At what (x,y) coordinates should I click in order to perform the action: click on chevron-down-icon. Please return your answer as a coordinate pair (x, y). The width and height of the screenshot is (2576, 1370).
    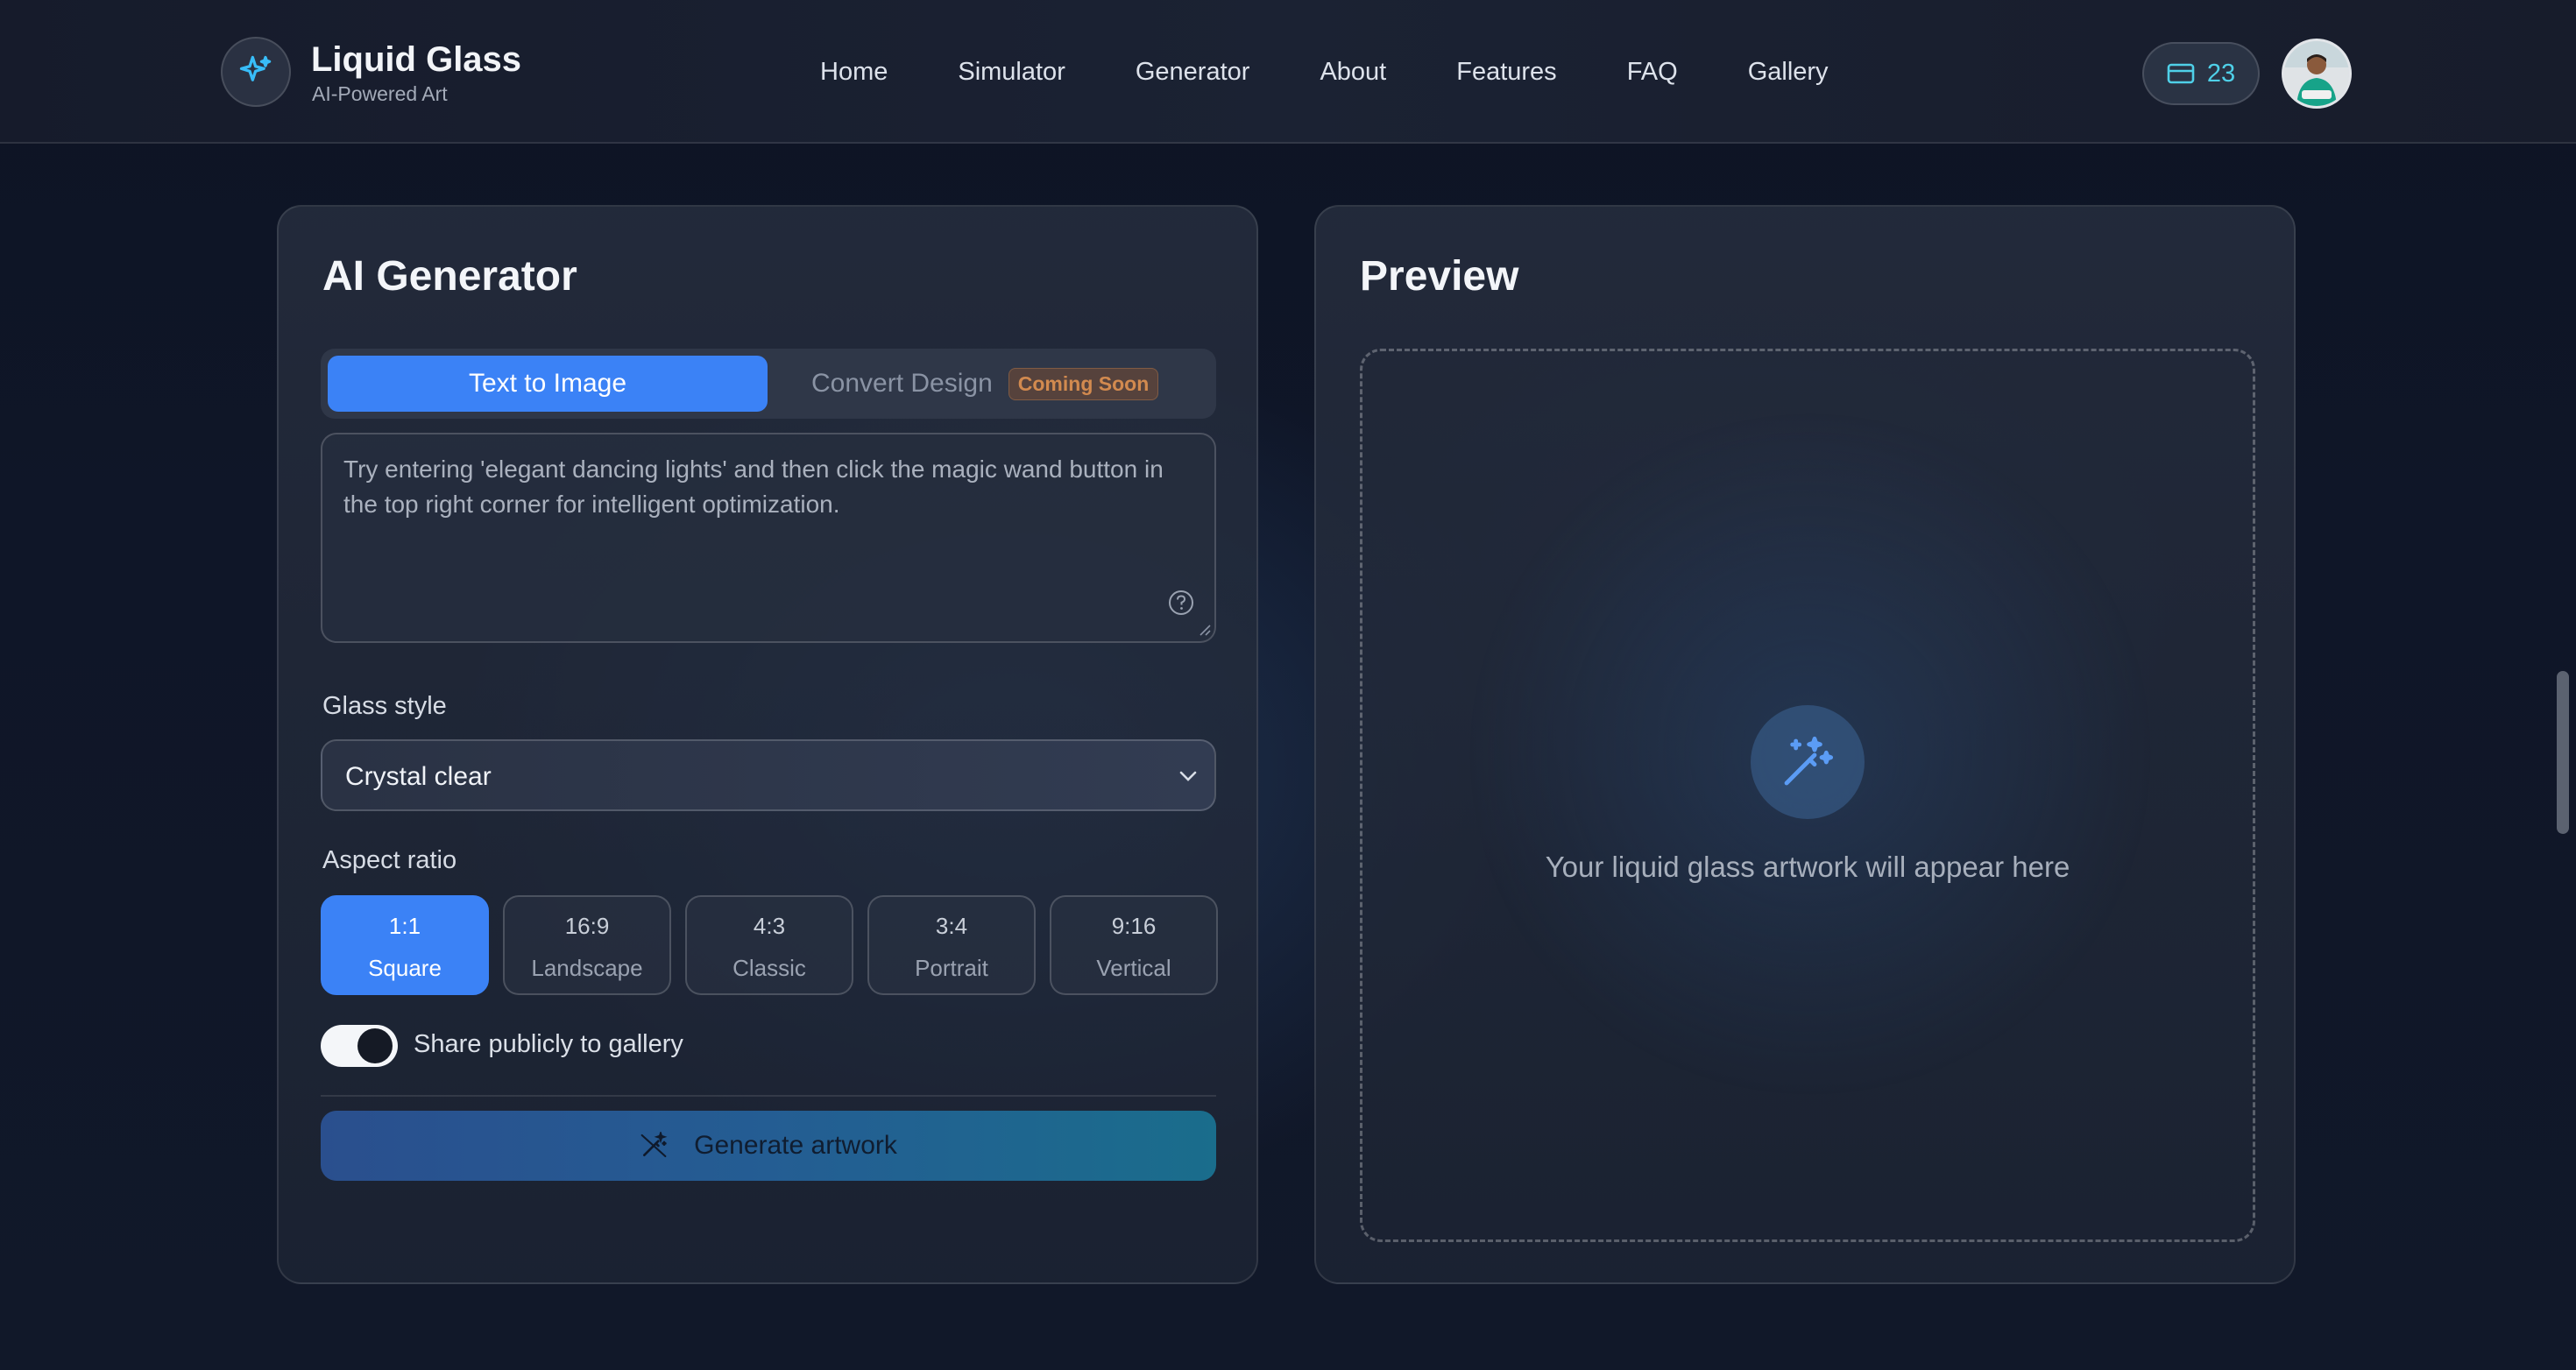
    Looking at the image, I should click on (1188, 776).